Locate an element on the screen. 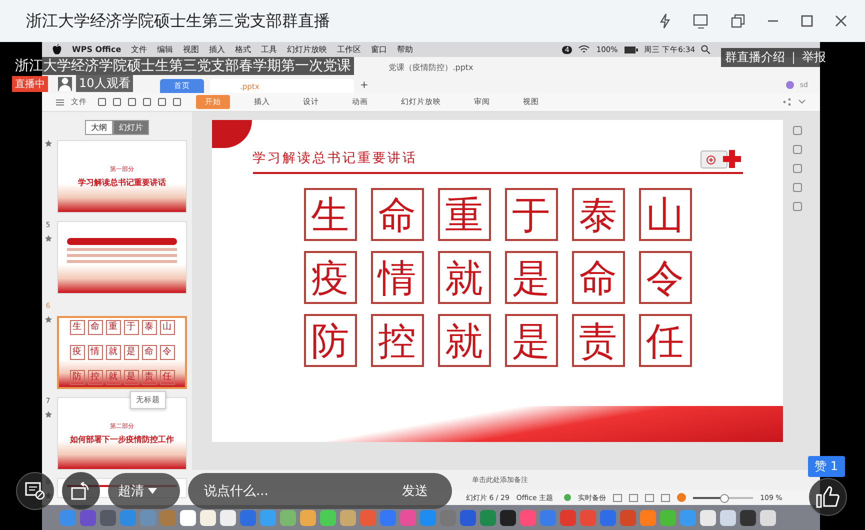 This screenshot has height=530, width=865. menu-item: 视图 is located at coordinates (191, 49).